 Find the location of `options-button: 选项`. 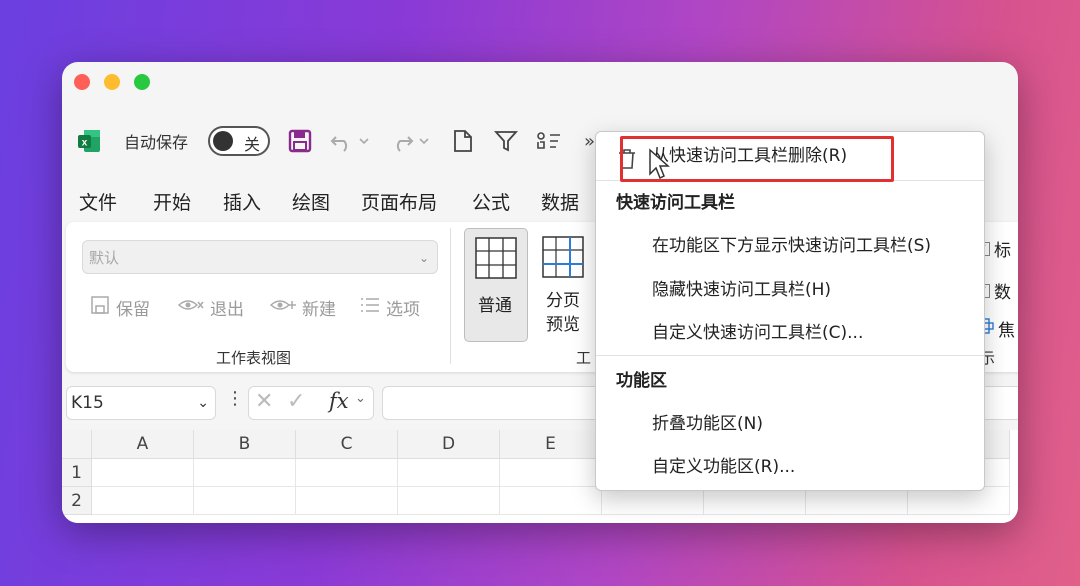

options-button: 选项 is located at coordinates (390, 307).